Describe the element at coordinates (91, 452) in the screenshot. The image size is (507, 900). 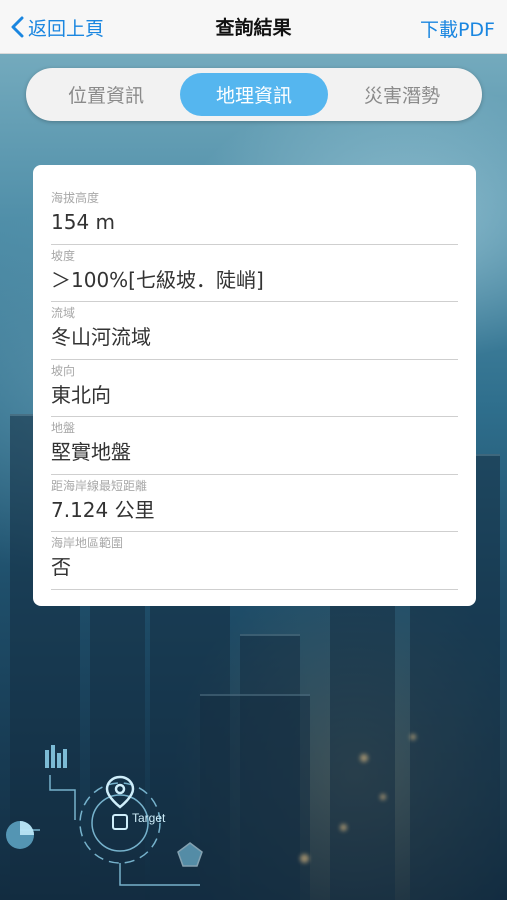
I see `field-value: 堅實地盤` at that location.